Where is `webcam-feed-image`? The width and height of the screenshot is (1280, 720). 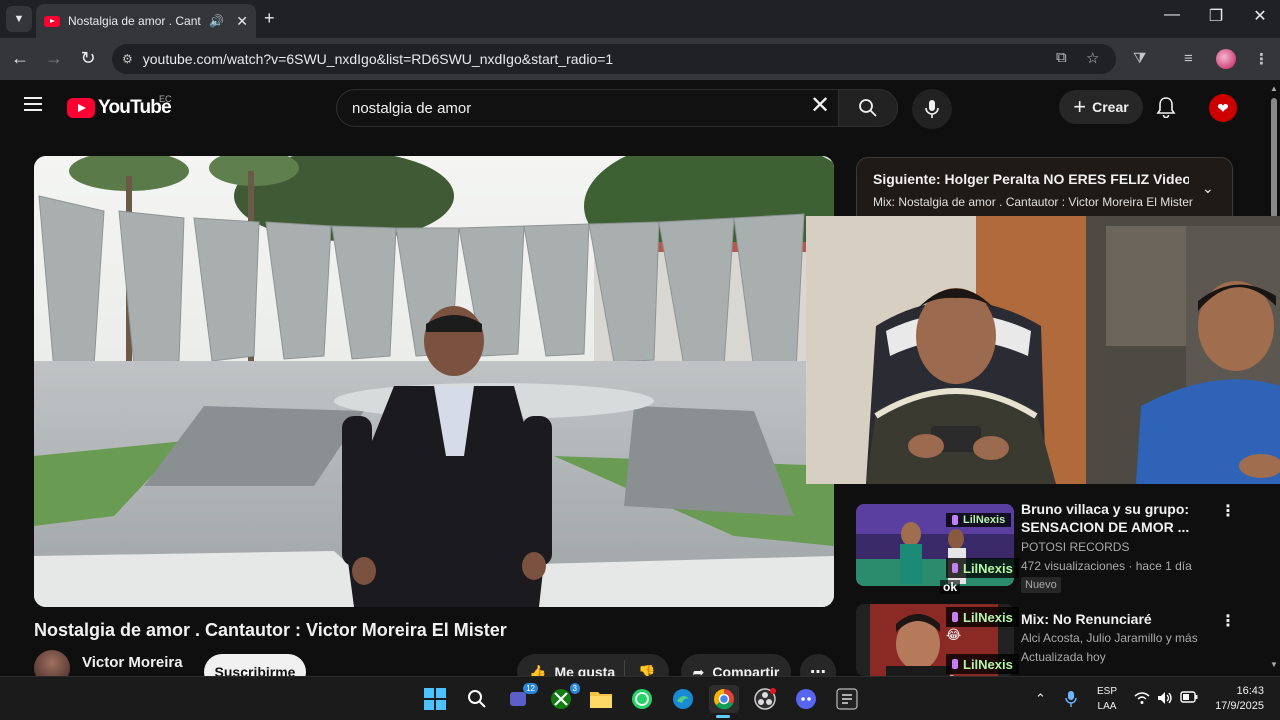
webcam-feed-image is located at coordinates (1043, 350).